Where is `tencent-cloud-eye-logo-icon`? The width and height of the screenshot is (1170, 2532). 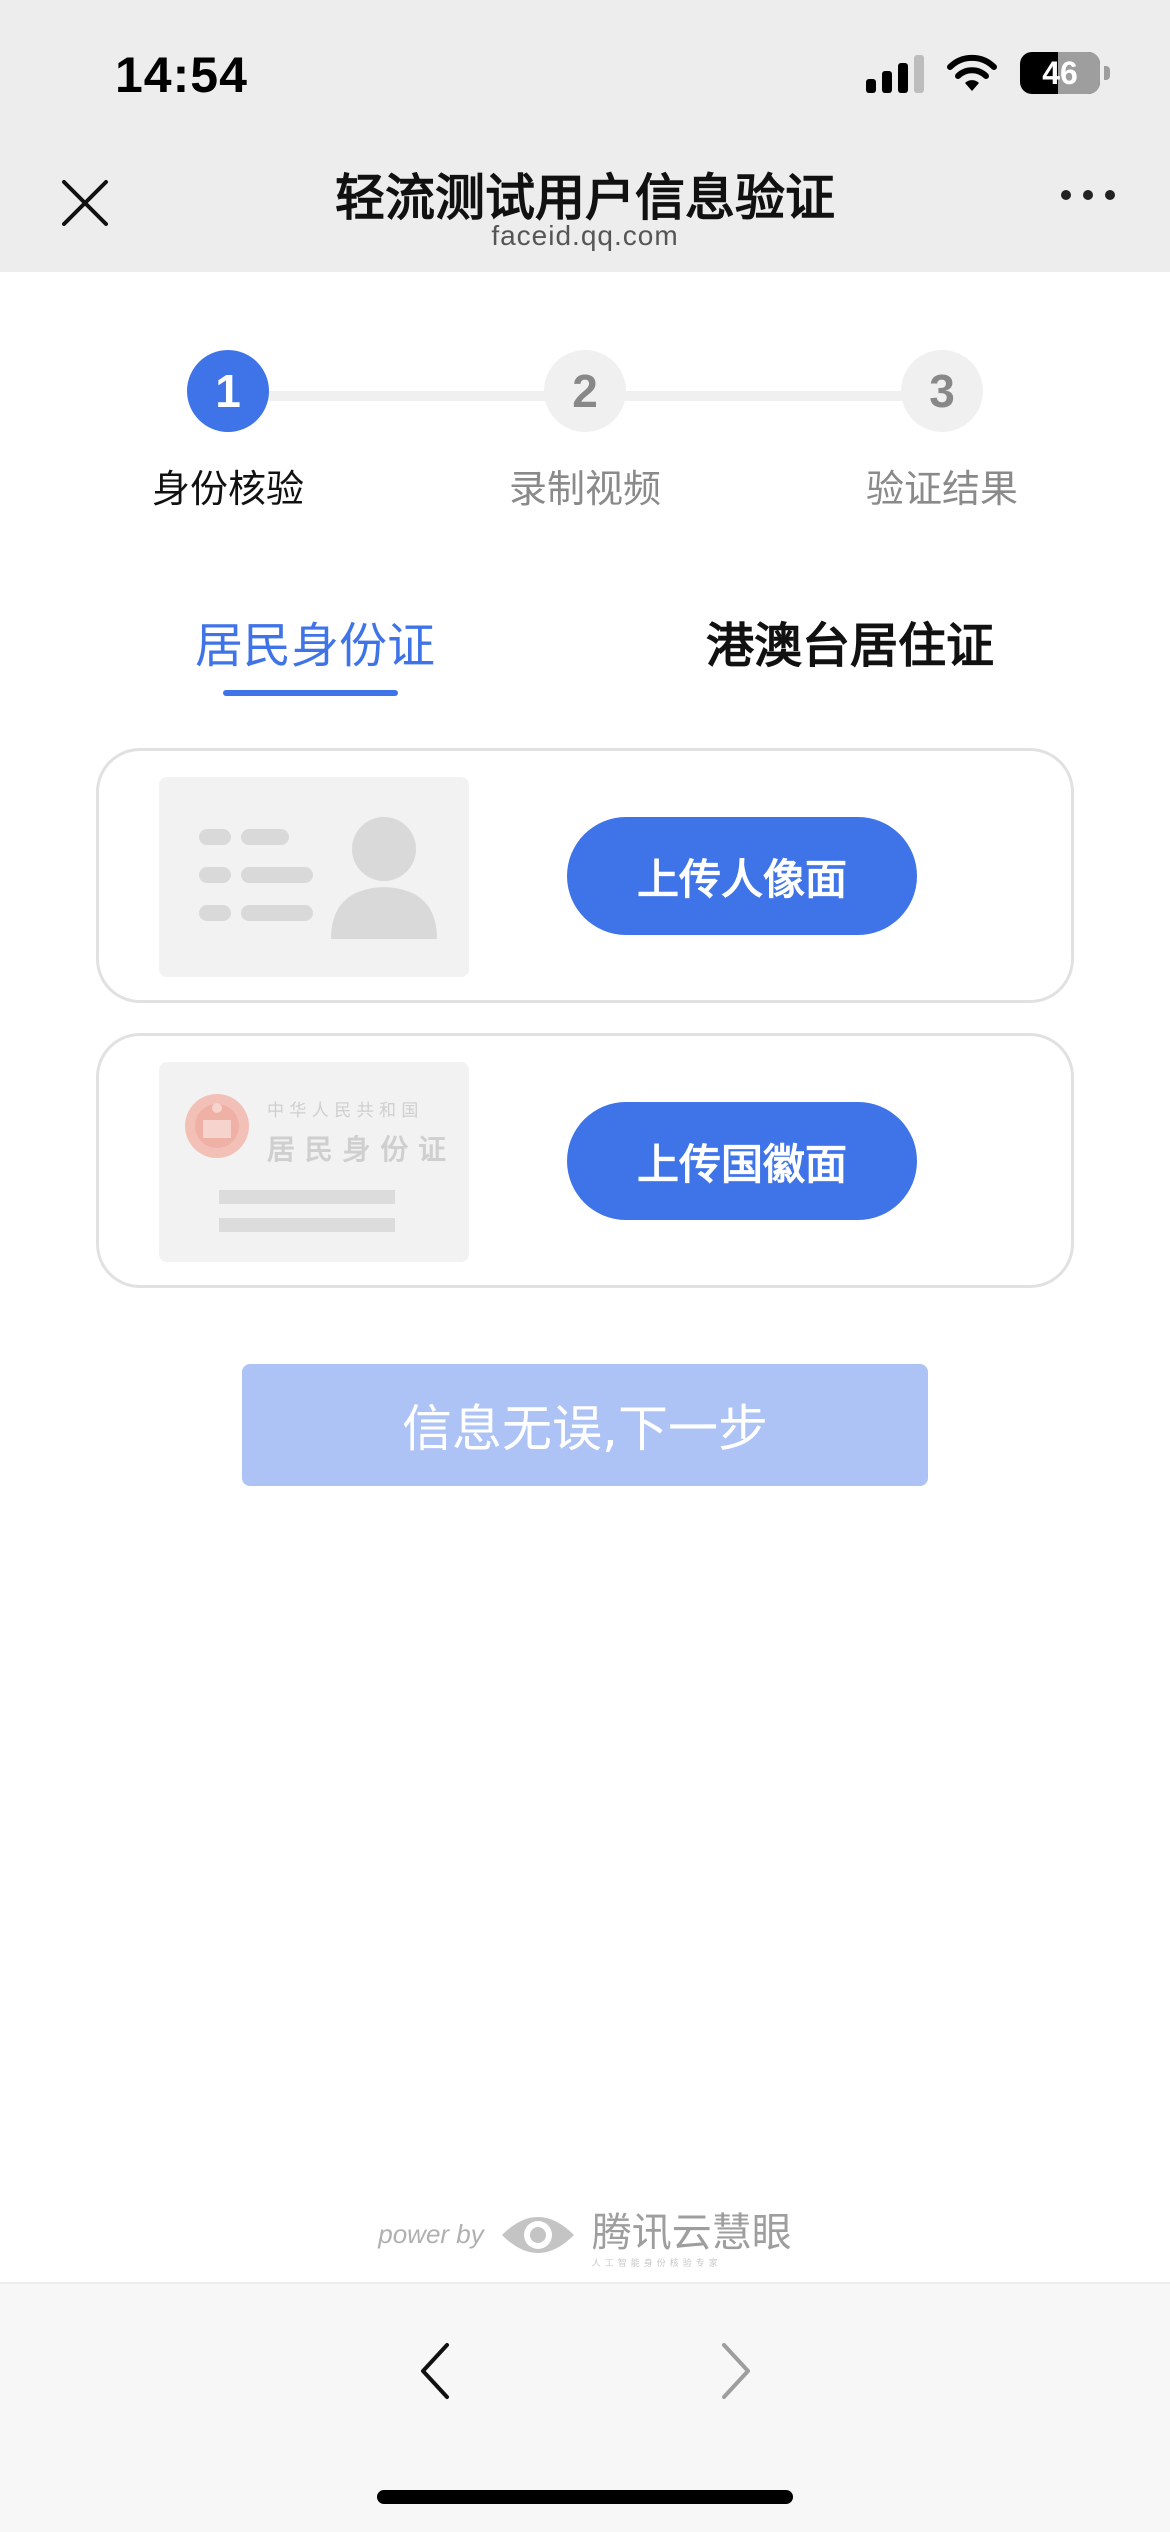 tencent-cloud-eye-logo-icon is located at coordinates (537, 2234).